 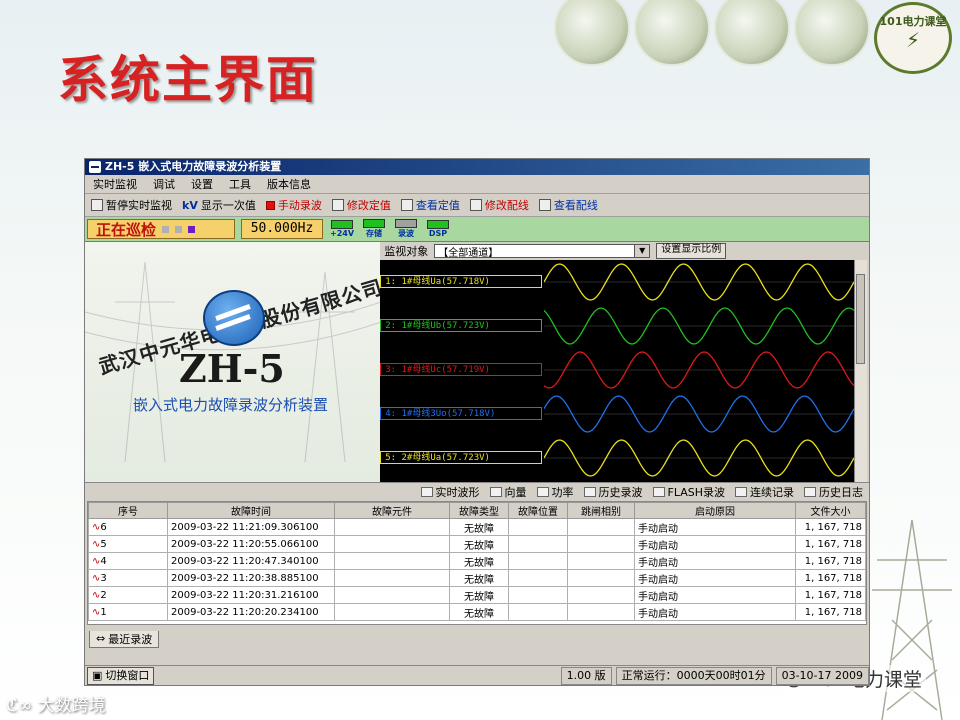 I want to click on cell-no: 4, so click(x=103, y=561).